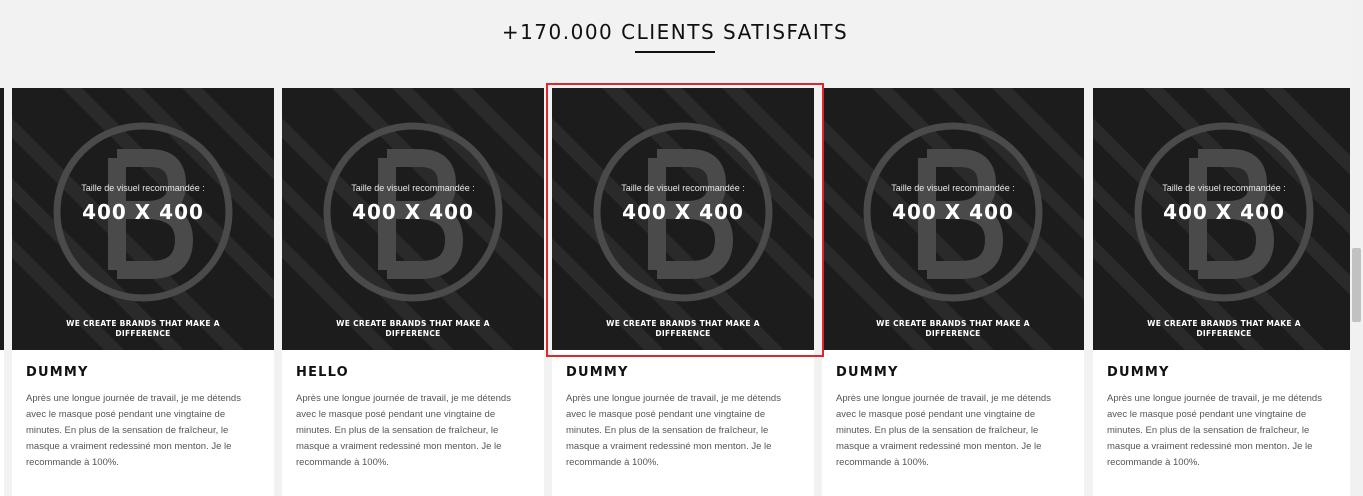 Image resolution: width=1363 pixels, height=496 pixels. Describe the element at coordinates (675, 32) in the screenshot. I see `section-title: +170.000 CLIENTS SATISFAITS` at that location.